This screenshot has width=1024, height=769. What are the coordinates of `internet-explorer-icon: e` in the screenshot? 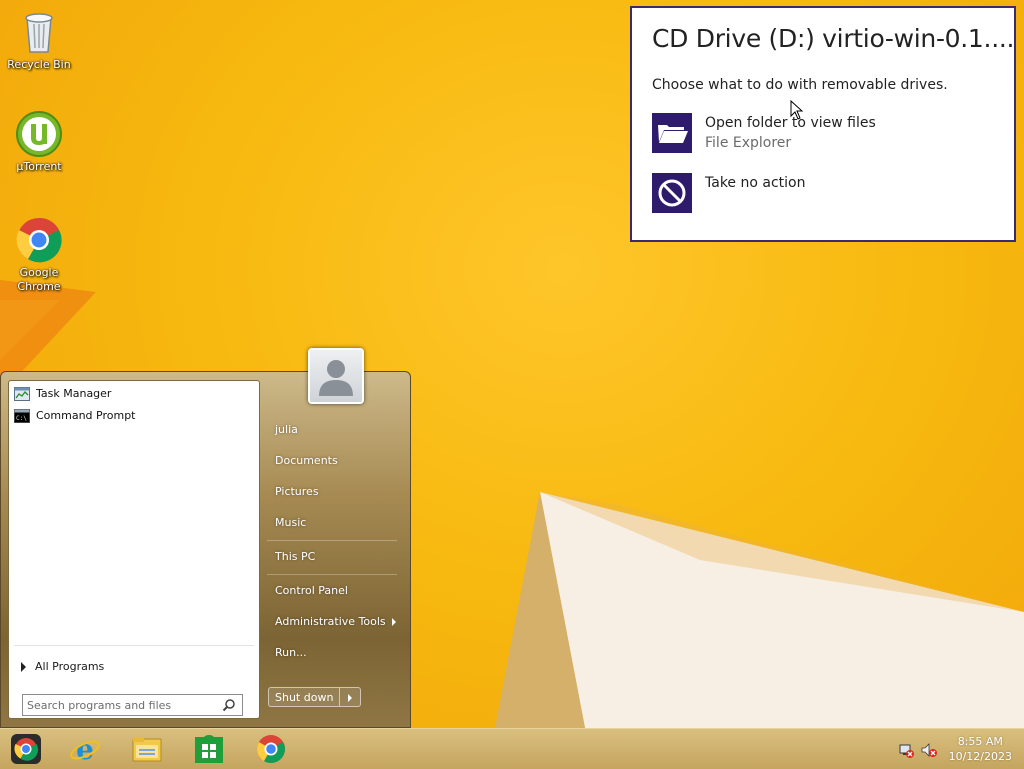 It's located at (85, 749).